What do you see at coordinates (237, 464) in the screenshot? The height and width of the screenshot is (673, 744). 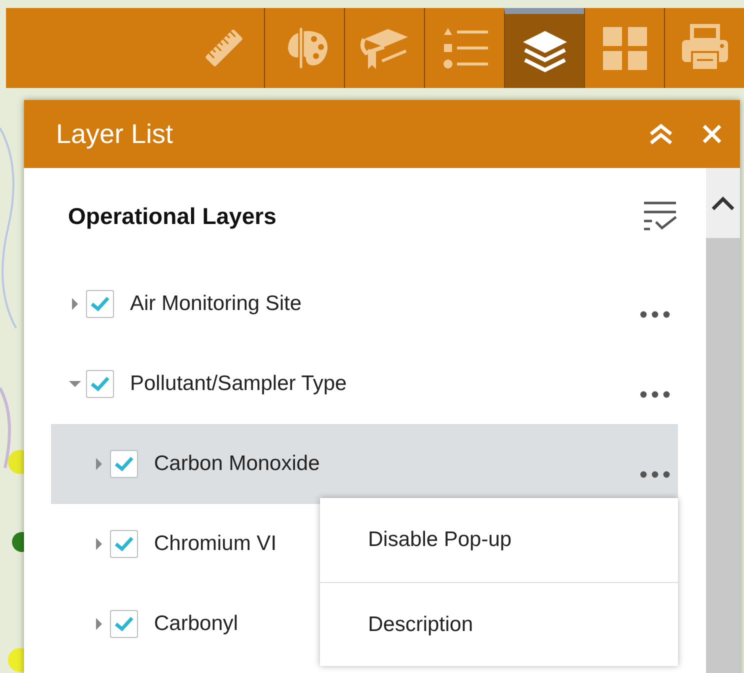 I see `layer-name: Carbon Monoxide` at bounding box center [237, 464].